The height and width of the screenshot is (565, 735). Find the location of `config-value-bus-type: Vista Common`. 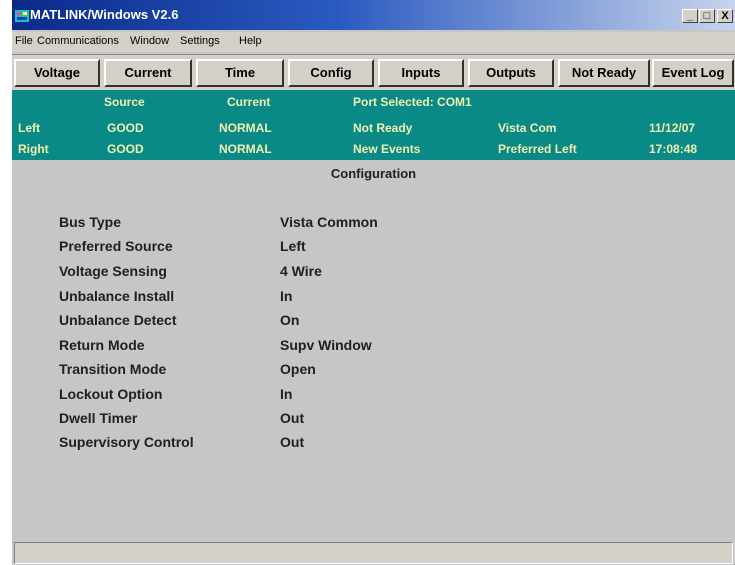

config-value-bus-type: Vista Common is located at coordinates (329, 222).